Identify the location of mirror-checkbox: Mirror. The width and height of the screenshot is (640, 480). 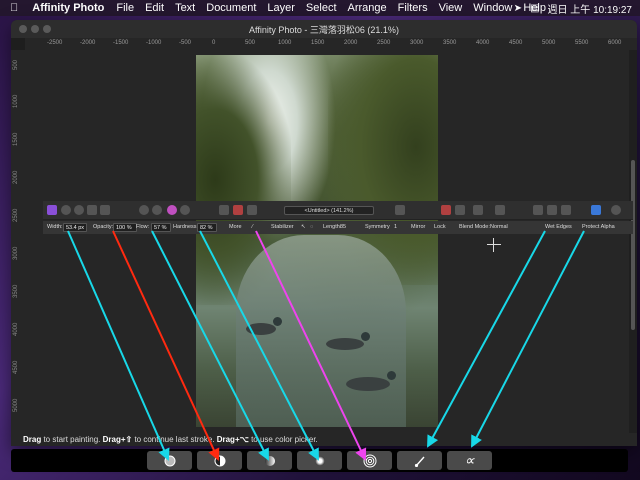
(418, 227).